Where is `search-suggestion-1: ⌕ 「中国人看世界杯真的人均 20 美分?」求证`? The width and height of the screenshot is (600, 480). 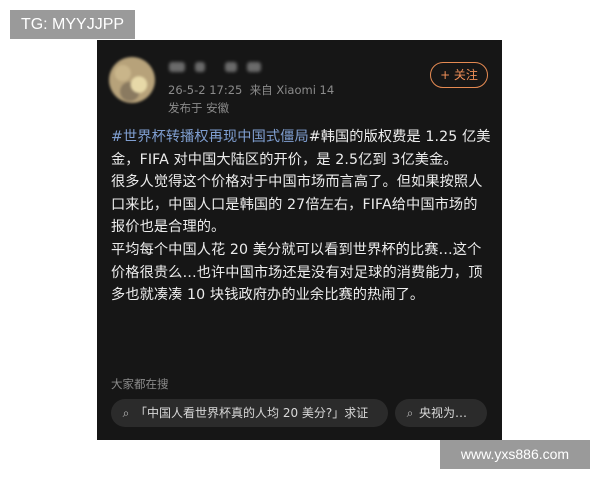
search-suggestion-1: ⌕ 「中国人看世界杯真的人均 20 美分?」求证 is located at coordinates (249, 413).